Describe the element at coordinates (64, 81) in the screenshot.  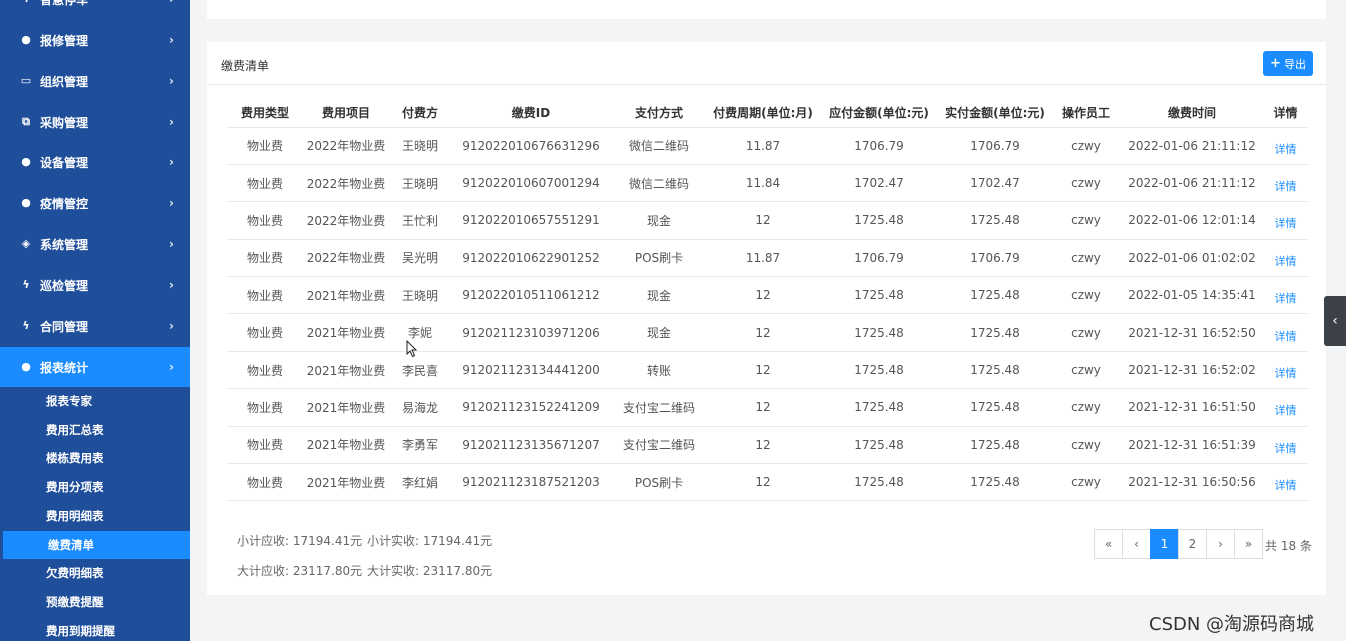
I see `sidebar-menu-label: 组织管理` at that location.